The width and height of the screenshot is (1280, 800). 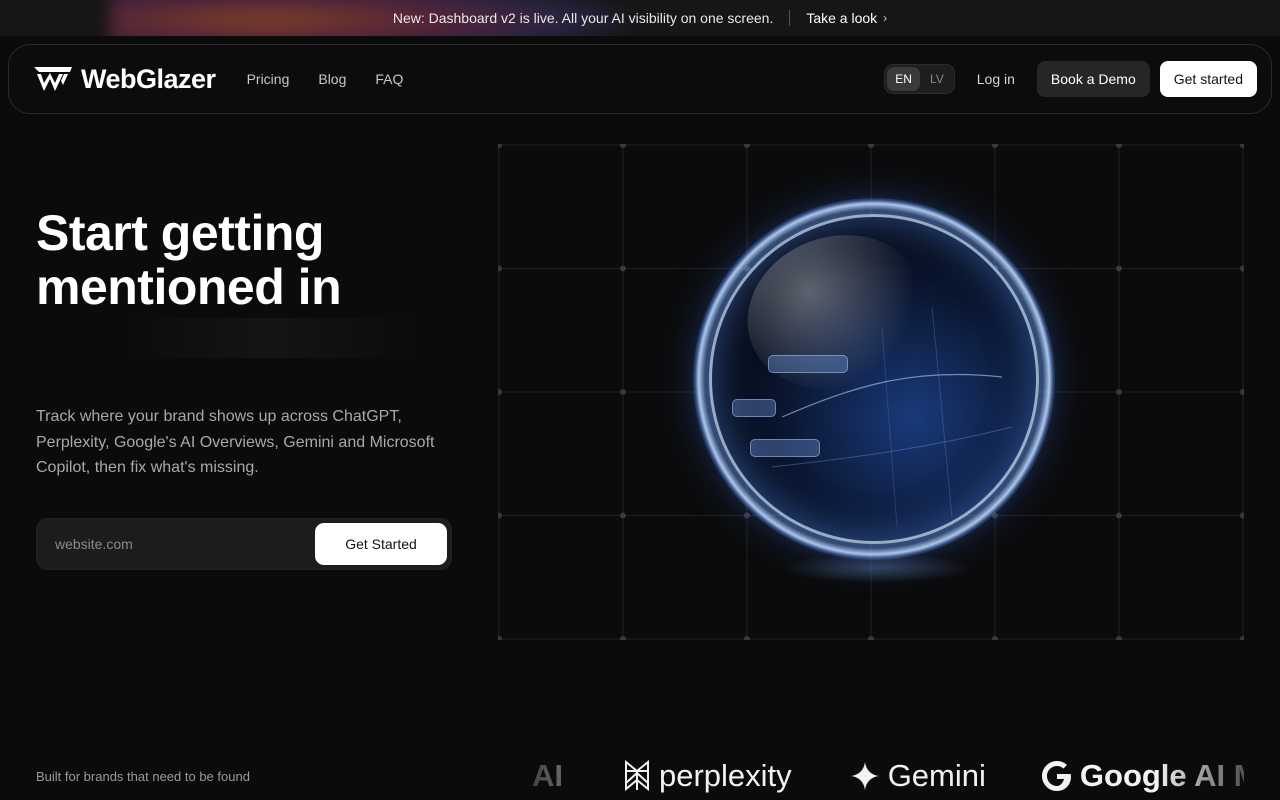 I want to click on brand-name: WebGlazer, so click(x=148, y=78).